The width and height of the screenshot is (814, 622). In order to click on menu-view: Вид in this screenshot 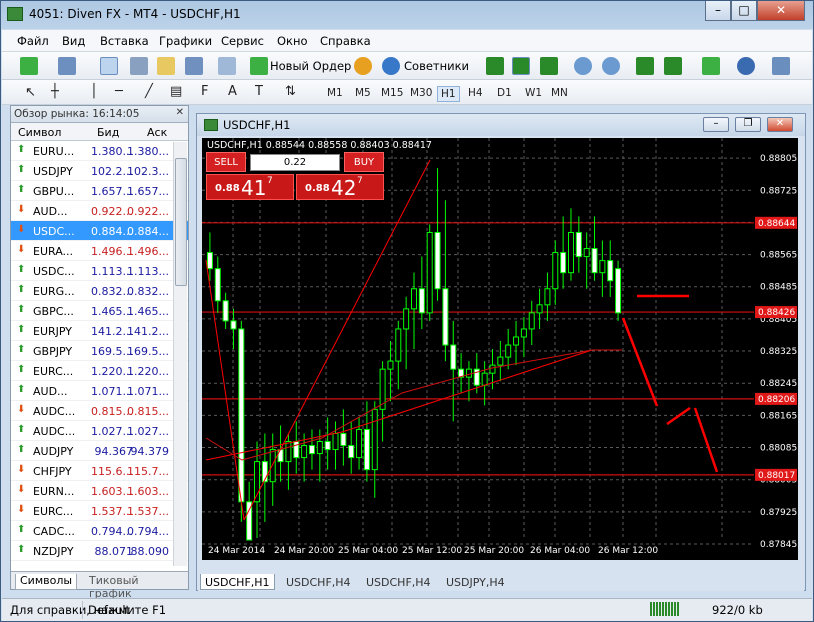, I will do `click(73, 41)`.